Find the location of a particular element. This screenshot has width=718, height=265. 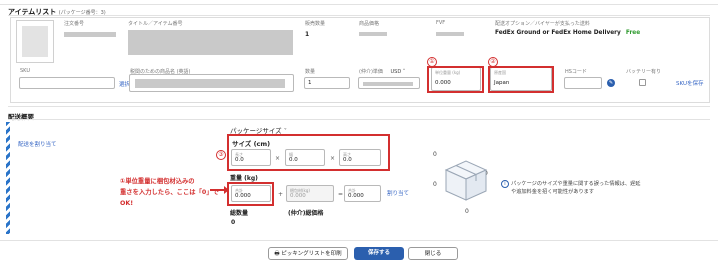

print-picking-list-button: 🖶 ピッキングリストを印刷 is located at coordinates (308, 253).